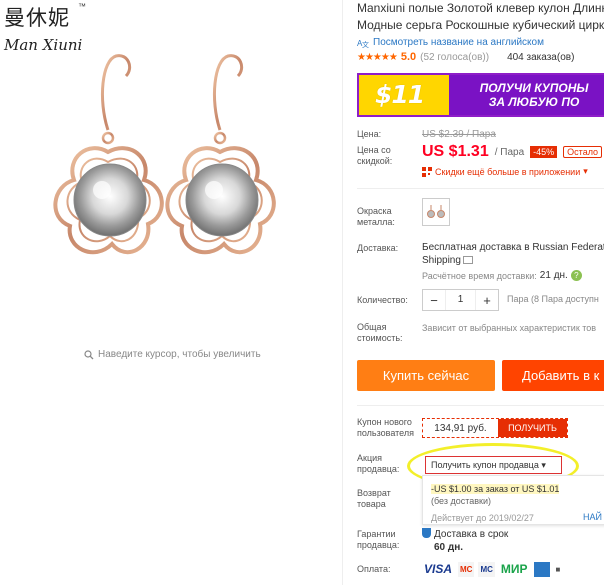  What do you see at coordinates (408, 57) in the screenshot?
I see `rating-score: 5.0` at bounding box center [408, 57].